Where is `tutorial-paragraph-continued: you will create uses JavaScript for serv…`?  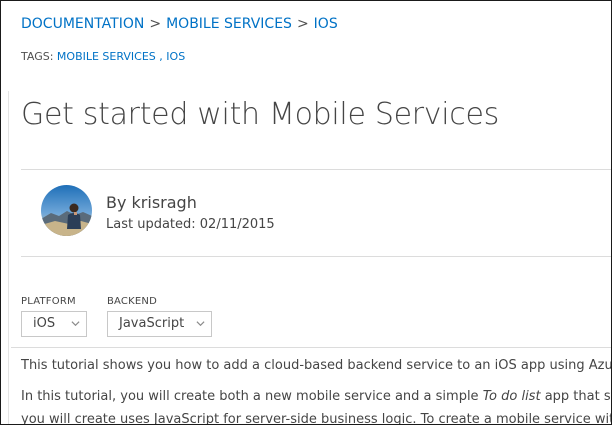 tutorial-paragraph-continued: you will create uses JavaScript for serv… is located at coordinates (316, 418).